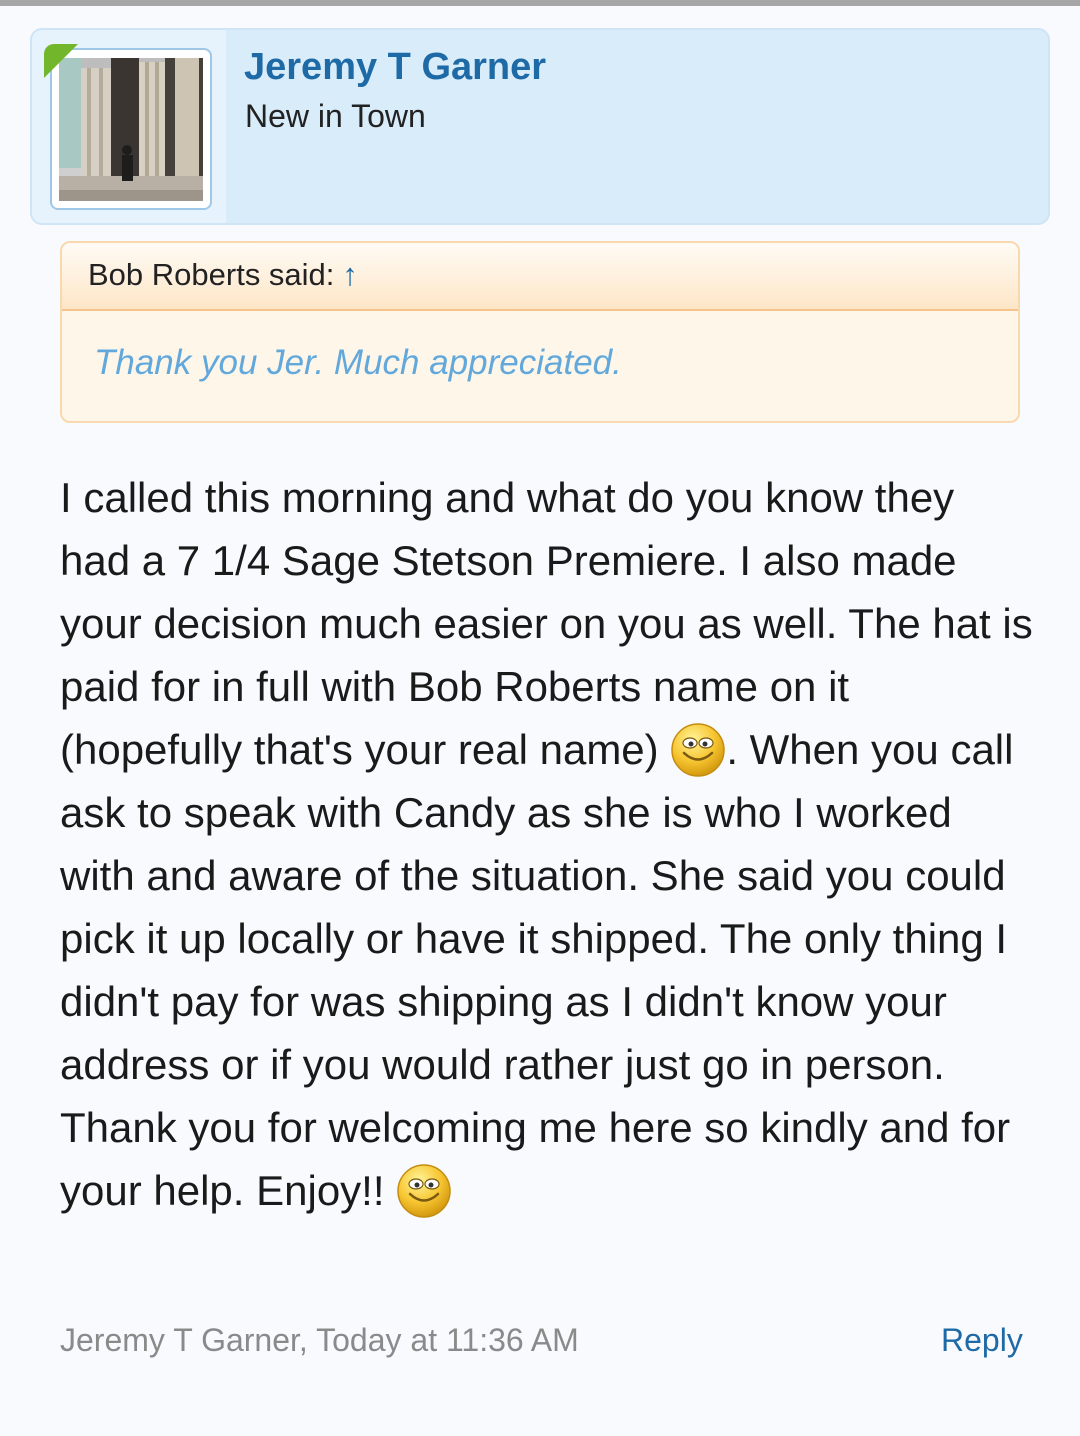 The image size is (1080, 1436). What do you see at coordinates (358, 362) in the screenshot?
I see `quote-text: Thank you Jer. Much appreciated.` at bounding box center [358, 362].